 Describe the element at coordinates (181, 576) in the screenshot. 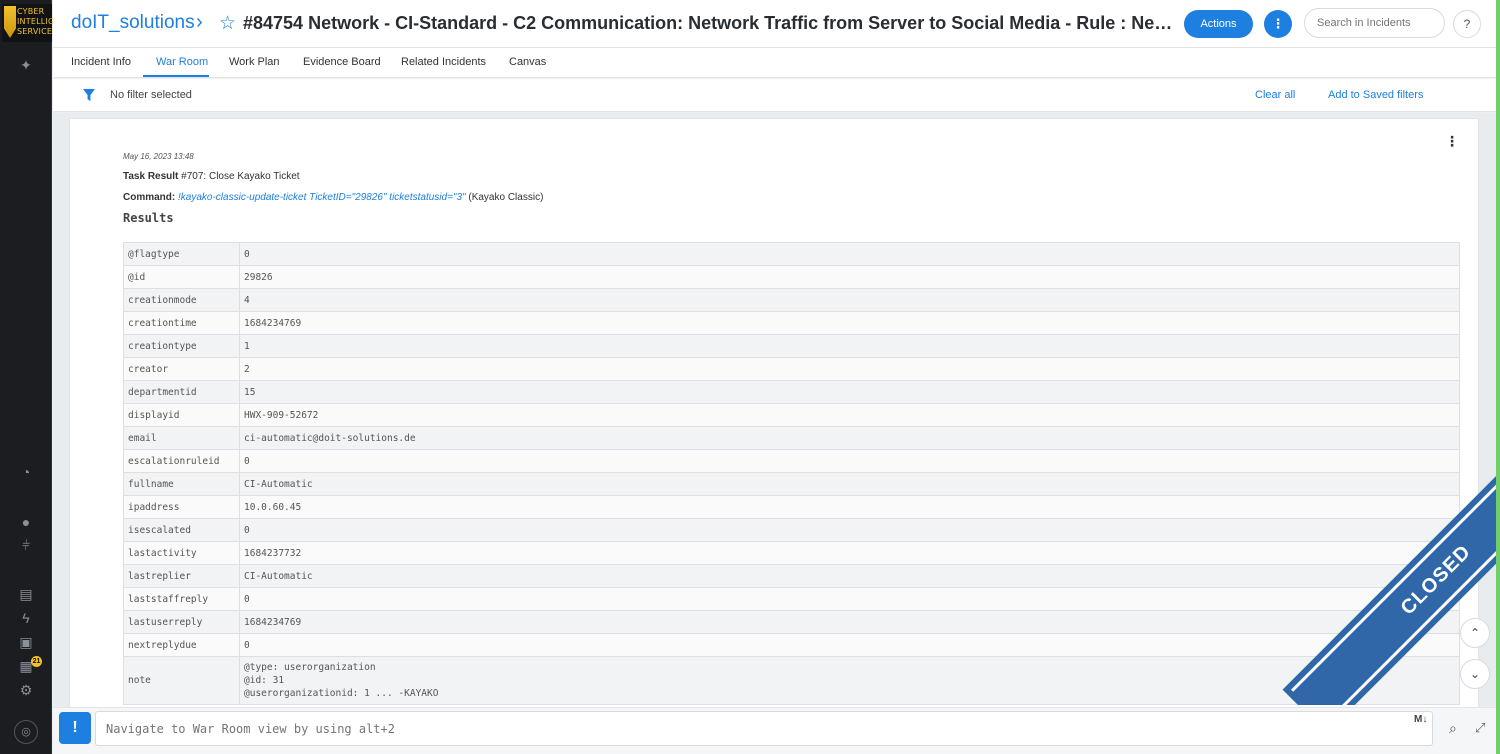

I see `result-key: lastreplier` at that location.